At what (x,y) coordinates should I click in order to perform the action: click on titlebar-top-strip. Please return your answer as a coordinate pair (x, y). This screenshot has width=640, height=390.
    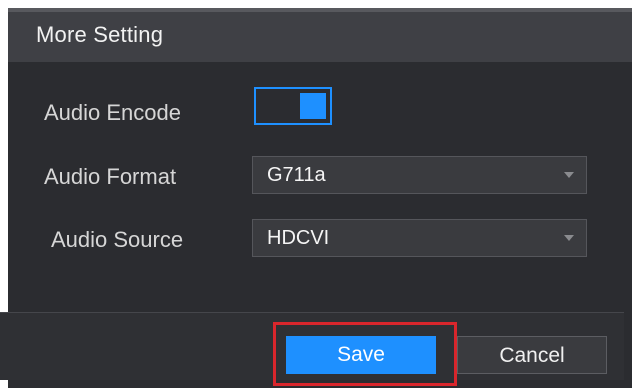
    Looking at the image, I should click on (320, 10).